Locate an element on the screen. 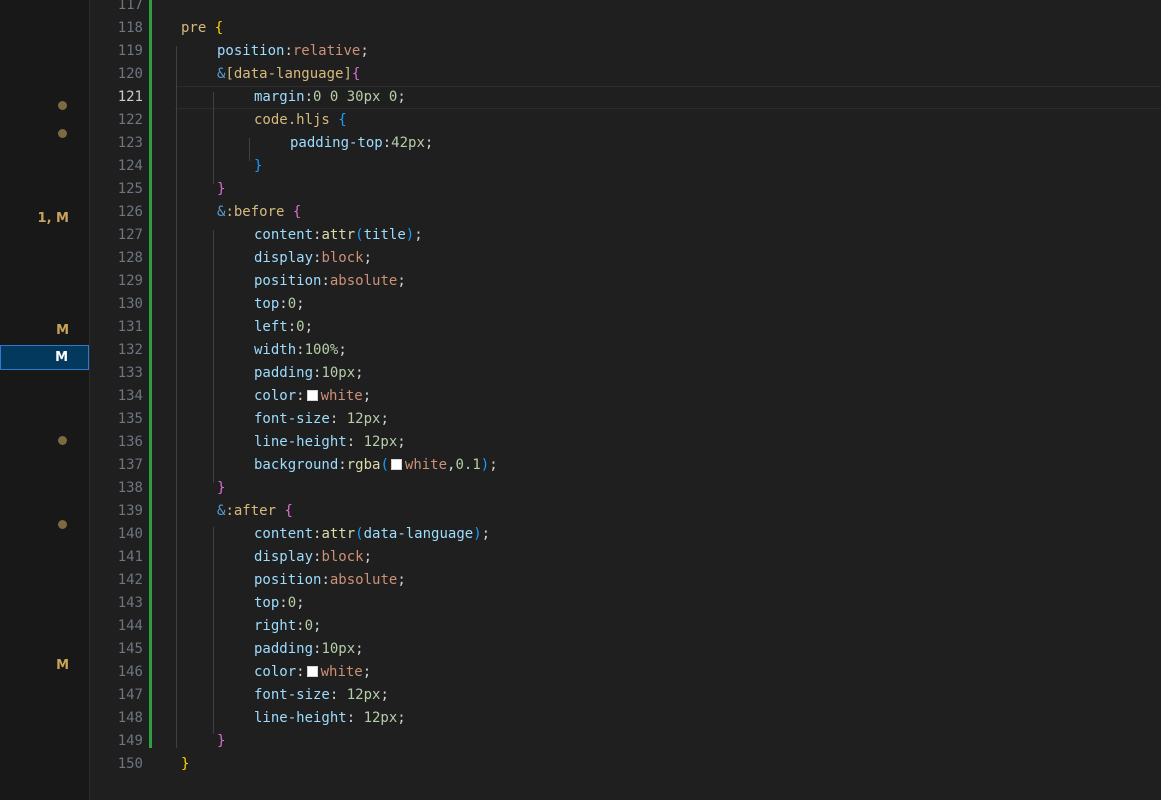 This screenshot has height=800, width=1161. code-line: right:0; is located at coordinates (287, 626).